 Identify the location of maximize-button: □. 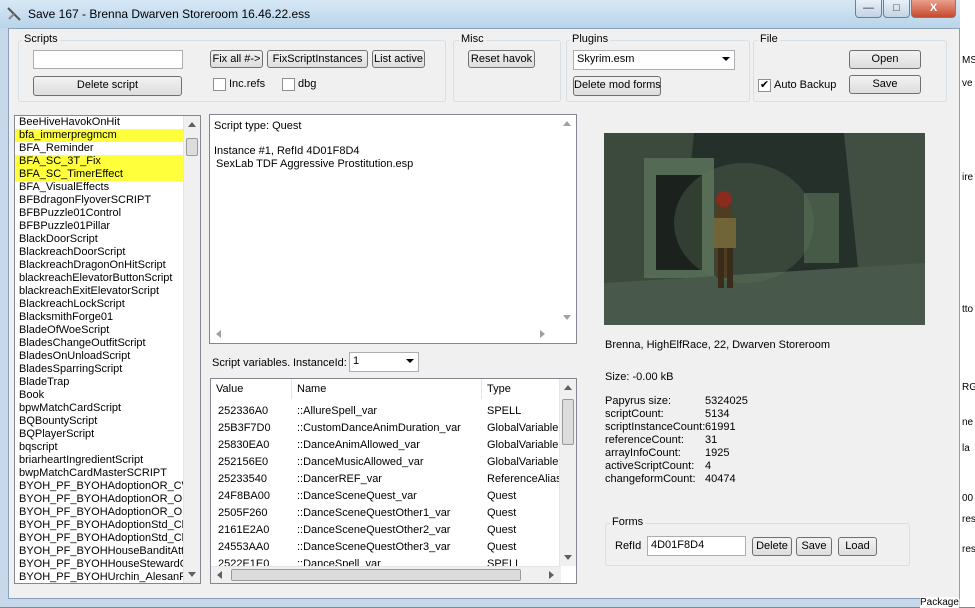
(896, 9).